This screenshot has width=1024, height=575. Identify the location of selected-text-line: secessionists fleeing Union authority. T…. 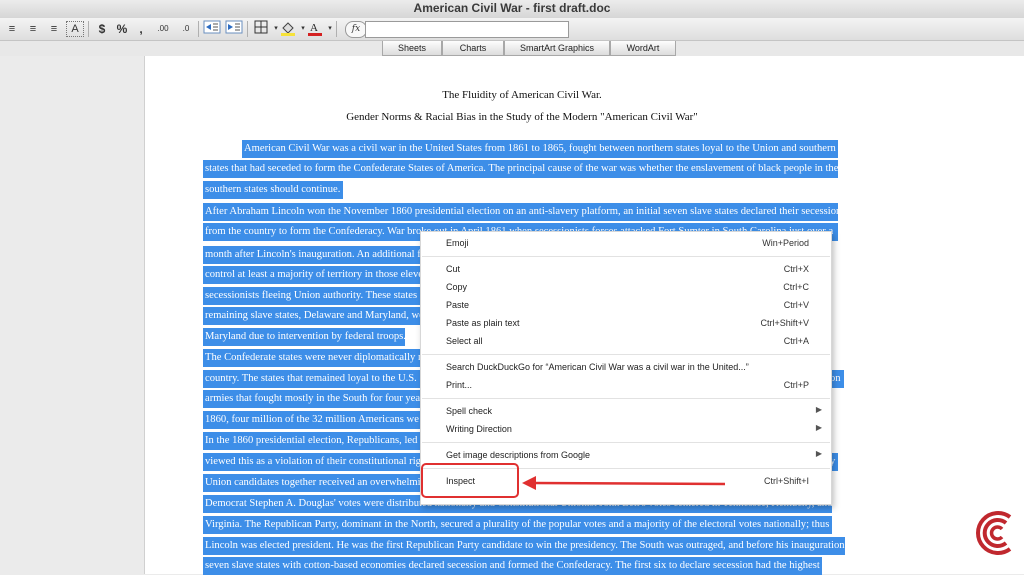
(312, 296).